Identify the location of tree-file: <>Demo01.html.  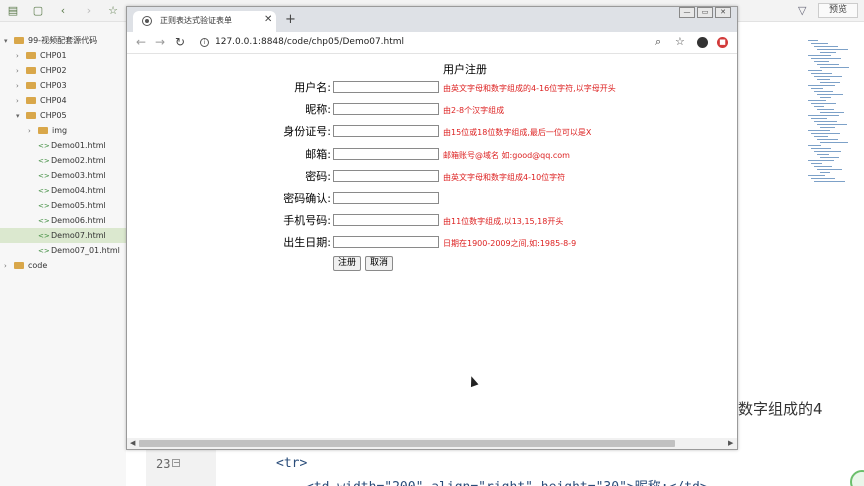
(63, 145).